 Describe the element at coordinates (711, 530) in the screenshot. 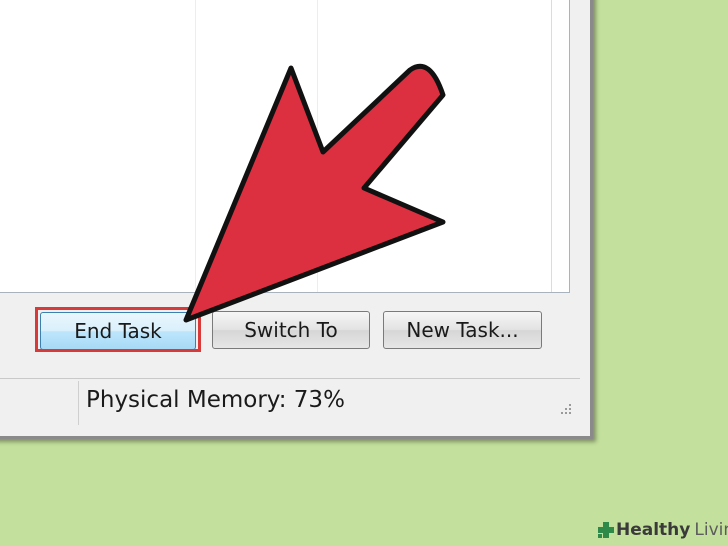

I see `watermark-living: Living` at that location.